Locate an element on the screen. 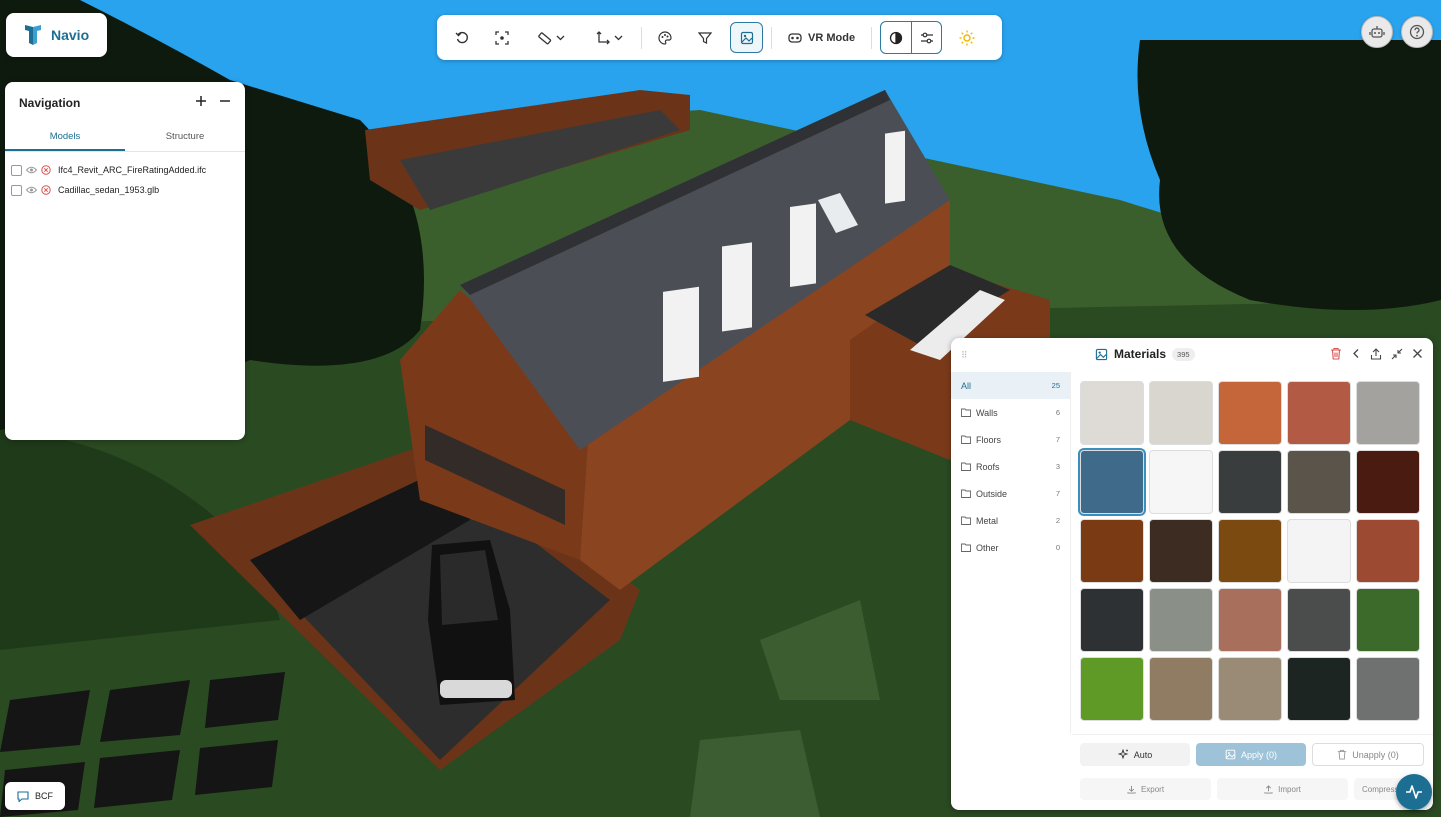  chevron-down-icon is located at coordinates (560, 38).